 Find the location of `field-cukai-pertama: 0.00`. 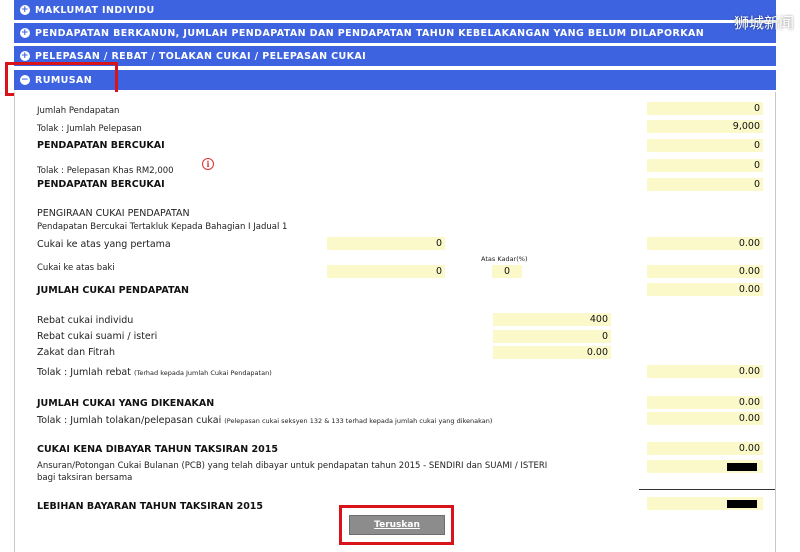

field-cukai-pertama: 0.00 is located at coordinates (705, 243).